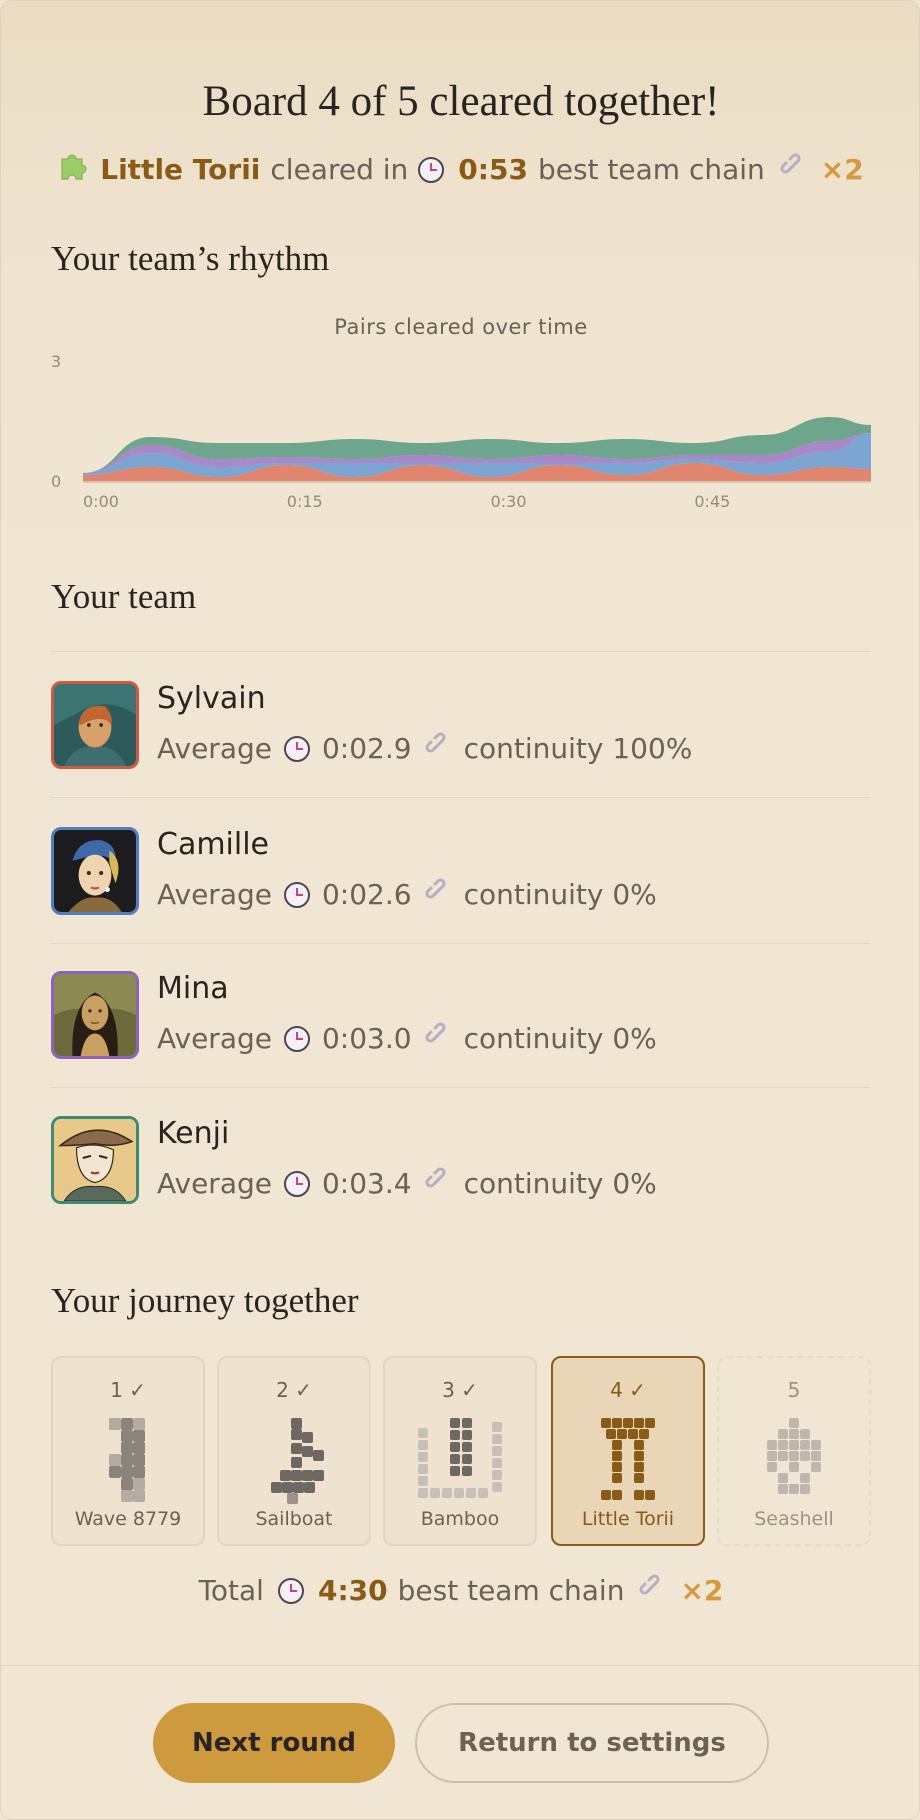 The image size is (920, 1820). Describe the element at coordinates (366, 1038) in the screenshot. I see `member-average: 0:03.0` at that location.